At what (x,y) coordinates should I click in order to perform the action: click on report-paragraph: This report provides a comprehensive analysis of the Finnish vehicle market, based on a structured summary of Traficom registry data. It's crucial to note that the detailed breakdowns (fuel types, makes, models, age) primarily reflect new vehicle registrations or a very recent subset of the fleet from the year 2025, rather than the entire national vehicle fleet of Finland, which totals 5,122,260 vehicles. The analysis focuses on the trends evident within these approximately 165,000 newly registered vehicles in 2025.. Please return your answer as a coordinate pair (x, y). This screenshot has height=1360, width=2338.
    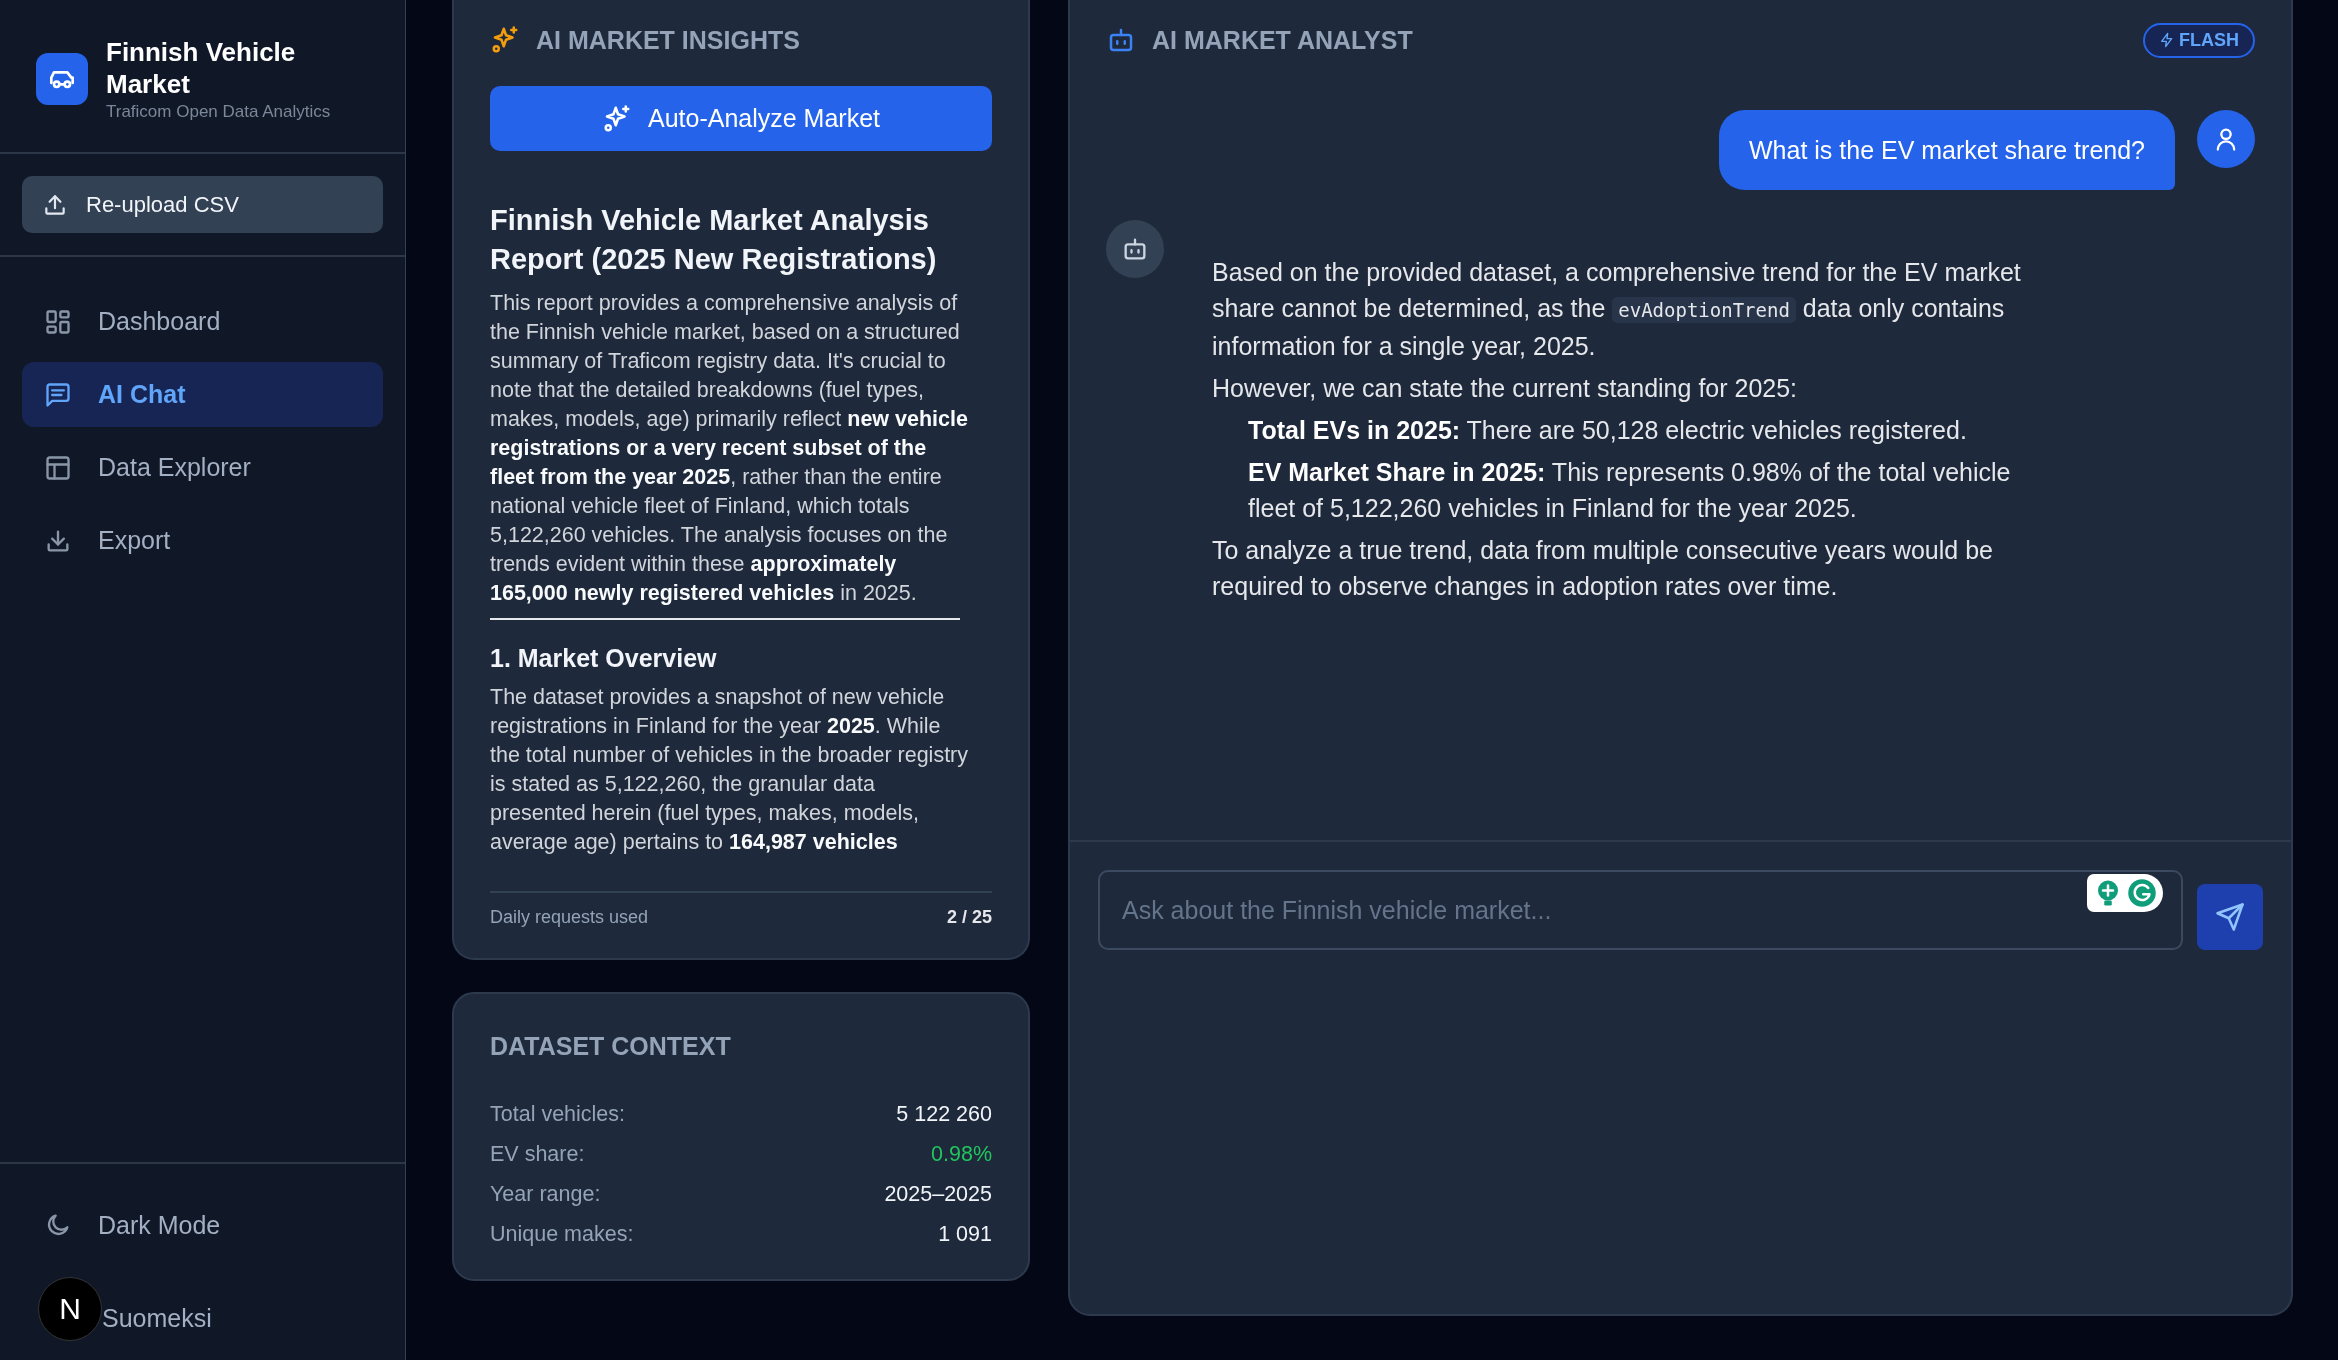
    Looking at the image, I should click on (729, 448).